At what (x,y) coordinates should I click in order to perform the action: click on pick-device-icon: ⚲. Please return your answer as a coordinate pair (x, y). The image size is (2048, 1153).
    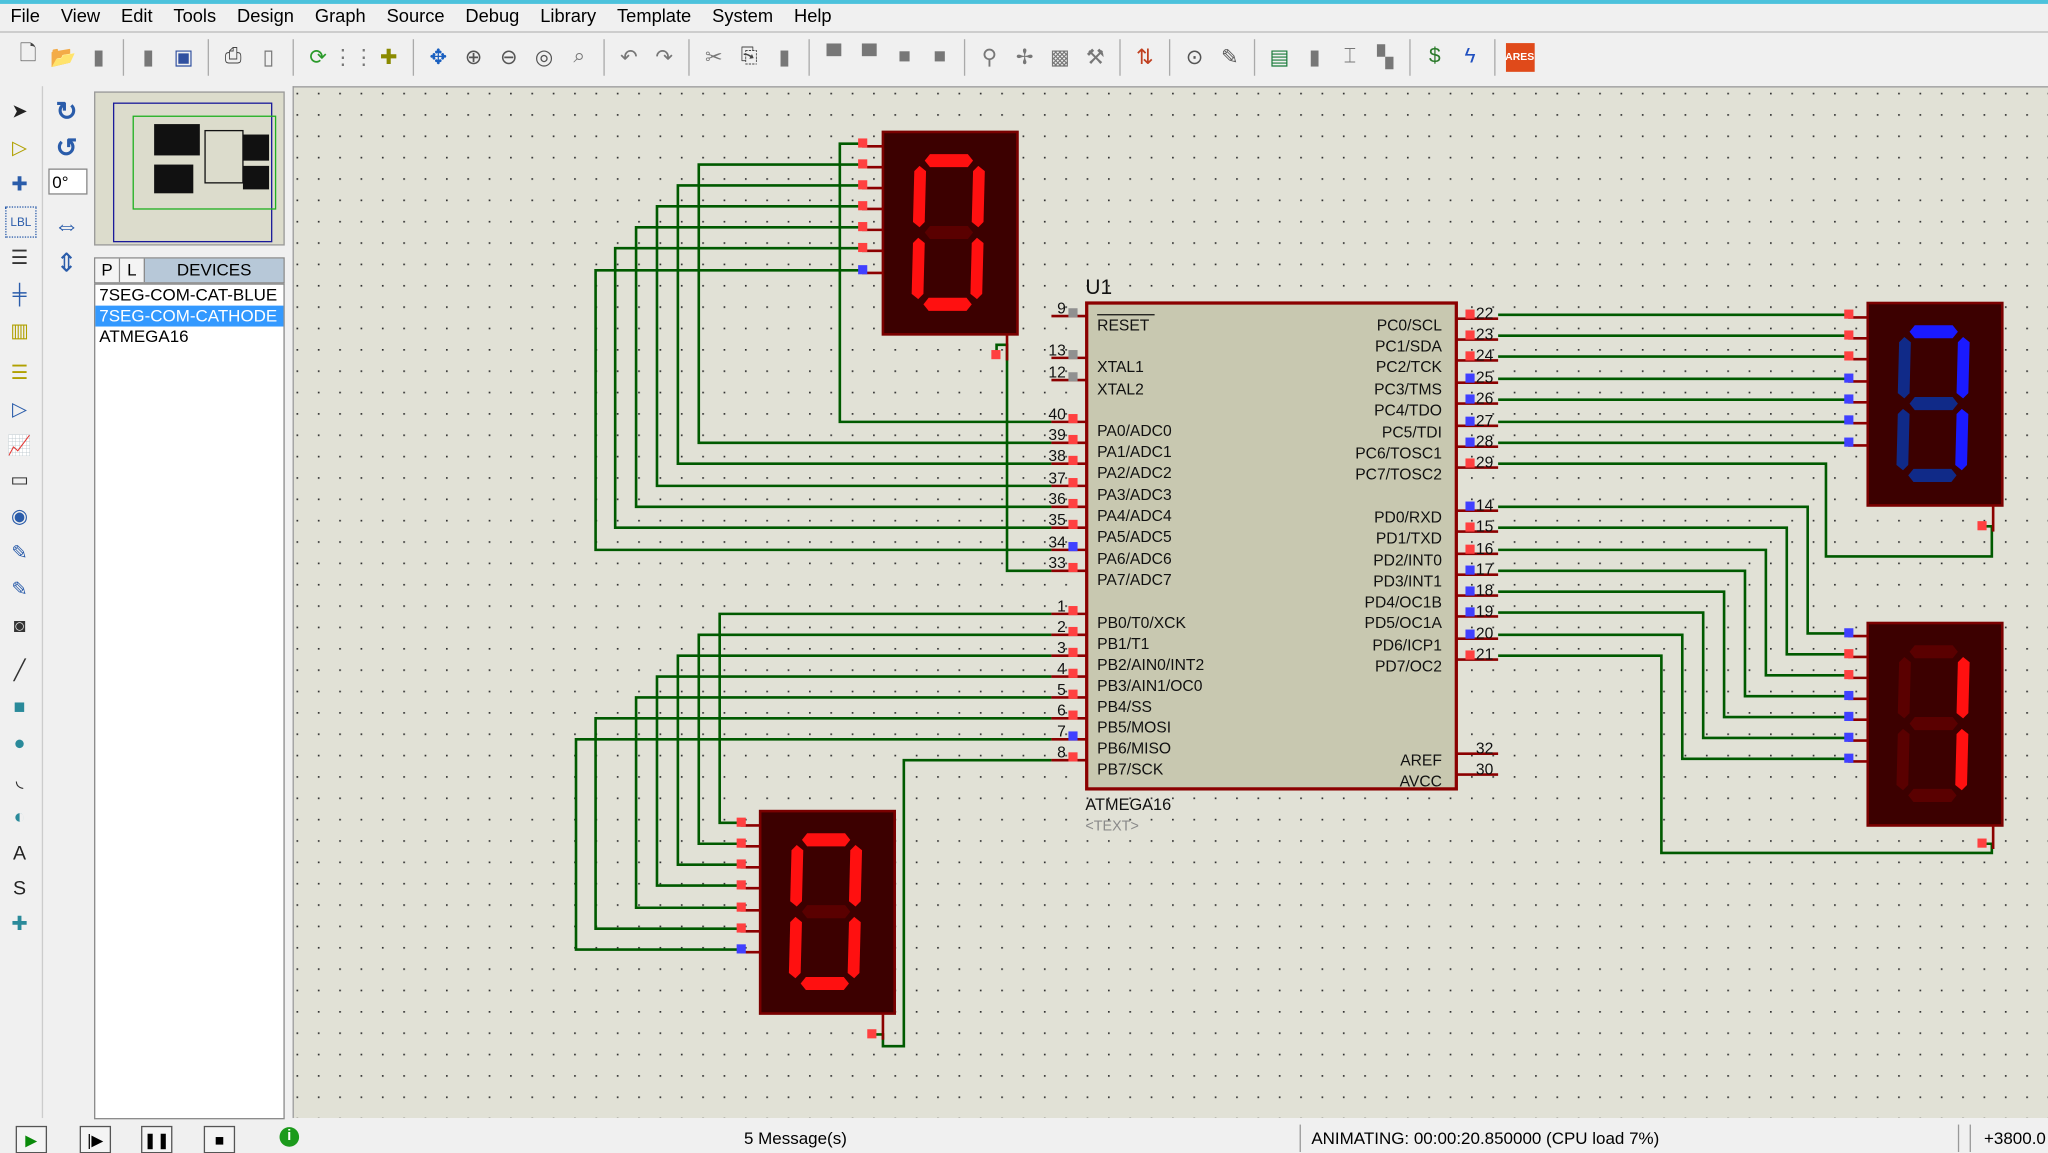
    Looking at the image, I should click on (989, 56).